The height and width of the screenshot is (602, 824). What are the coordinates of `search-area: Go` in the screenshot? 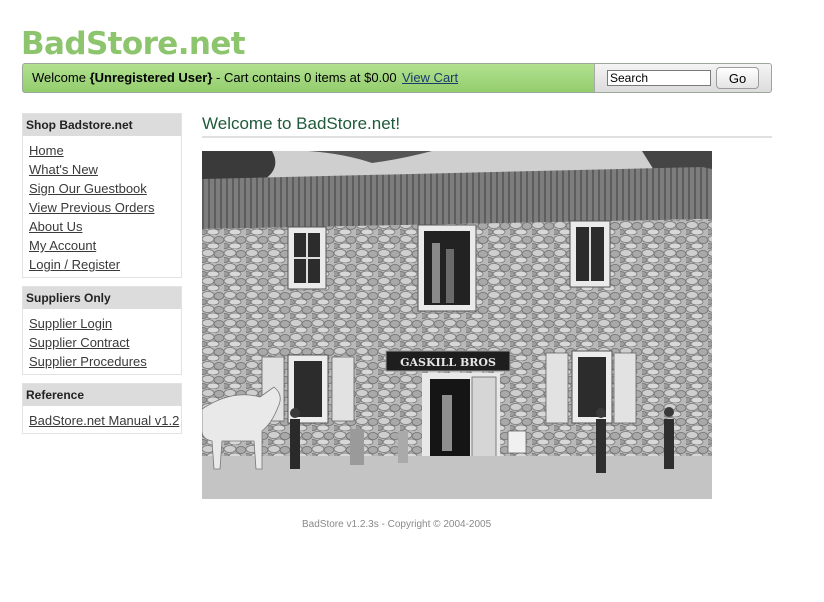 It's located at (682, 78).